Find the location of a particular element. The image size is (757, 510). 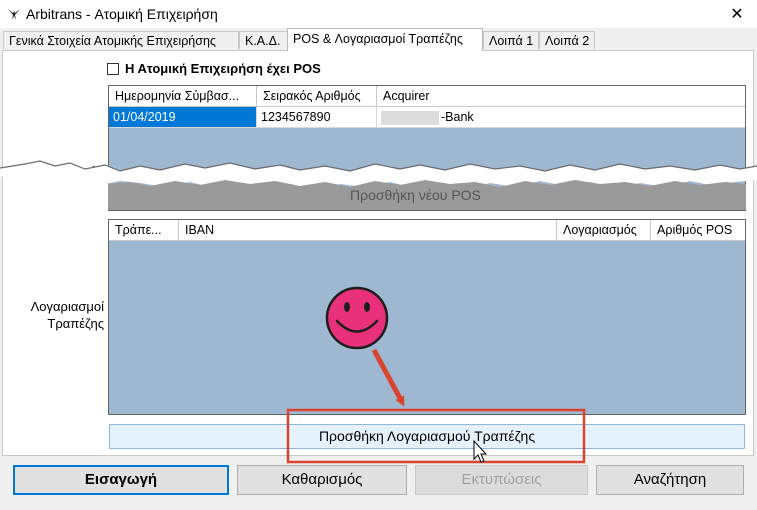

tab-other-2: Λοιπά 2 is located at coordinates (567, 40).